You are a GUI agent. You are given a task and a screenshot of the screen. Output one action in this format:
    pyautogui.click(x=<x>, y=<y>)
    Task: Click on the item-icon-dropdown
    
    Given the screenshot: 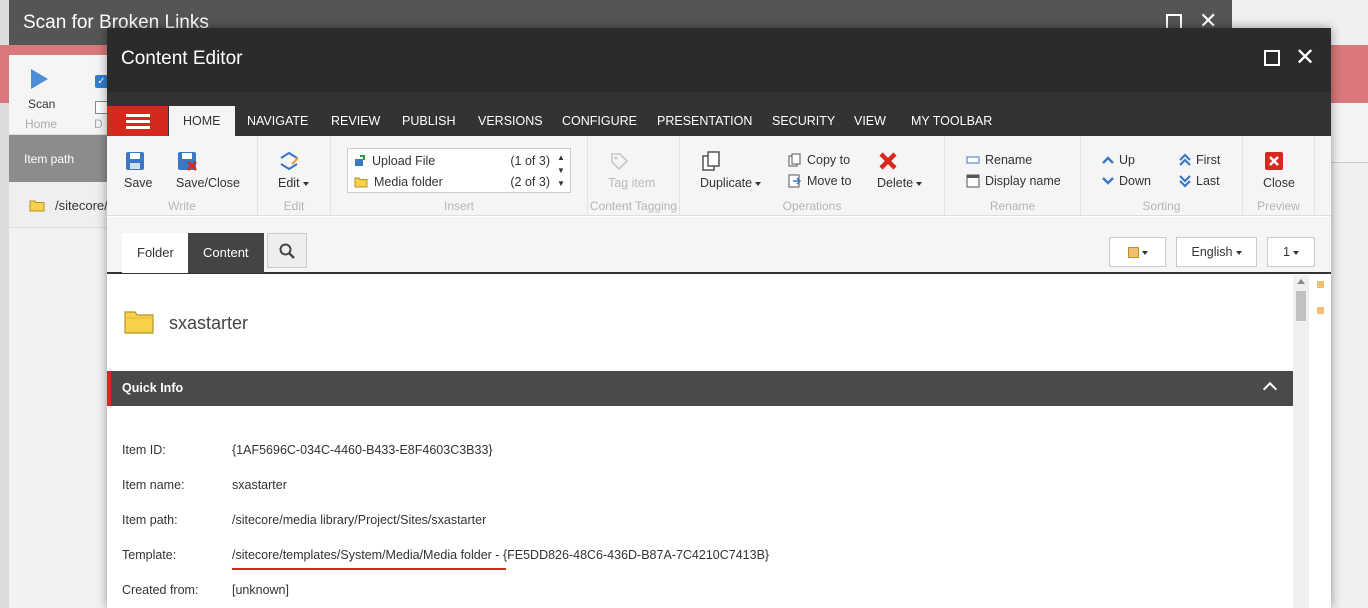 What is the action you would take?
    pyautogui.click(x=1137, y=252)
    